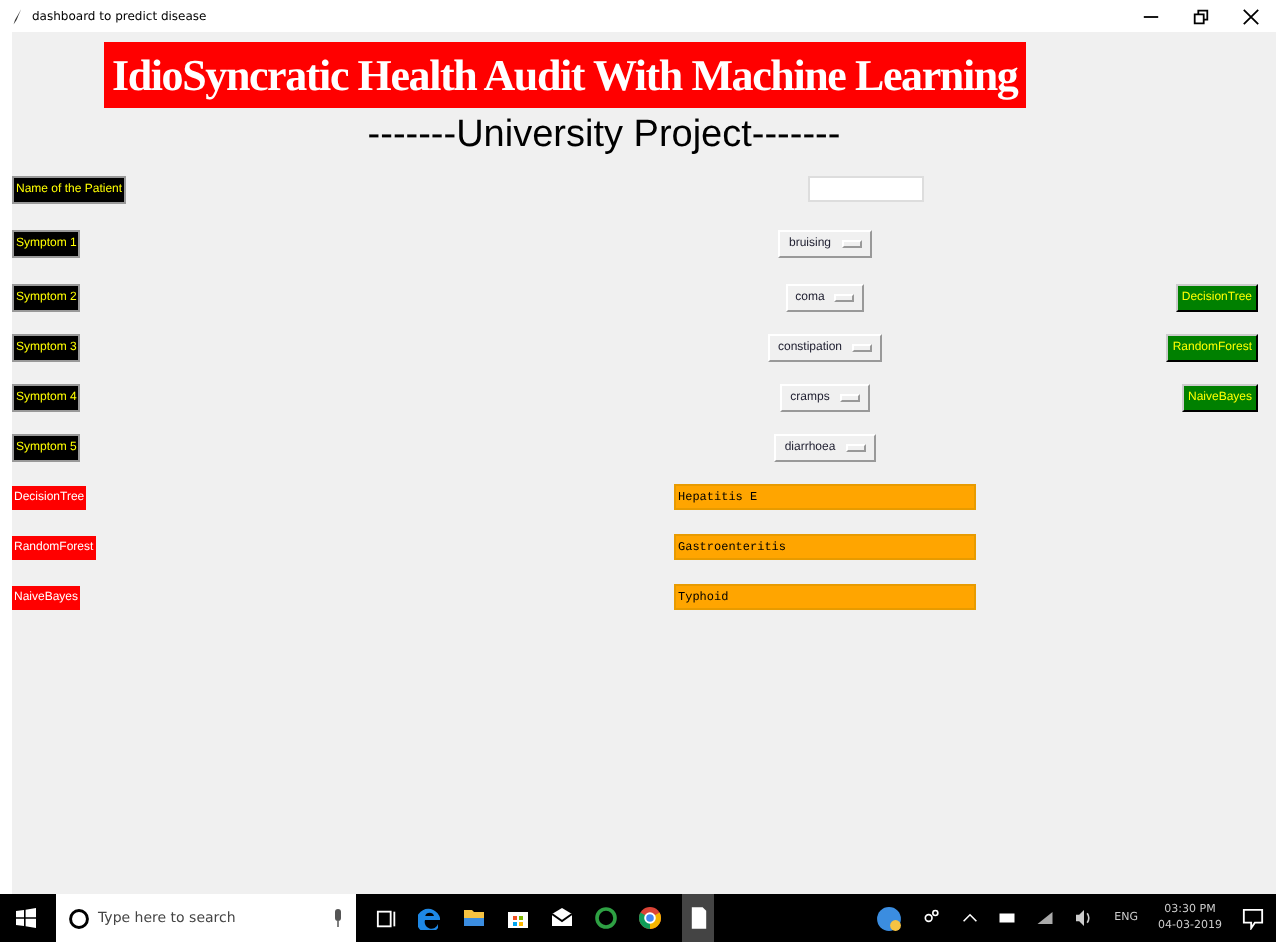 Image resolution: width=1276 pixels, height=942 pixels. I want to click on document-icon, so click(698, 918).